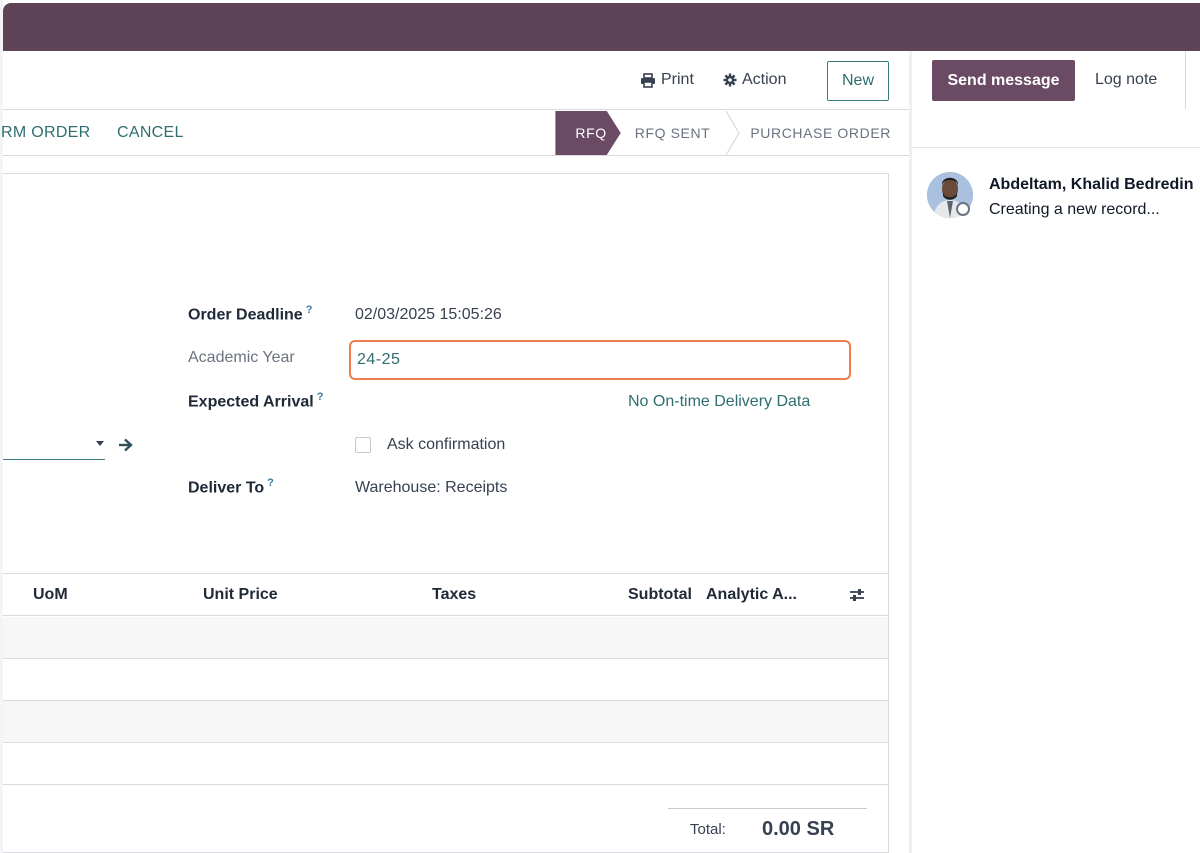 The width and height of the screenshot is (1200, 853). Describe the element at coordinates (1185, 80) in the screenshot. I see `chatter-toolbar-separator` at that location.